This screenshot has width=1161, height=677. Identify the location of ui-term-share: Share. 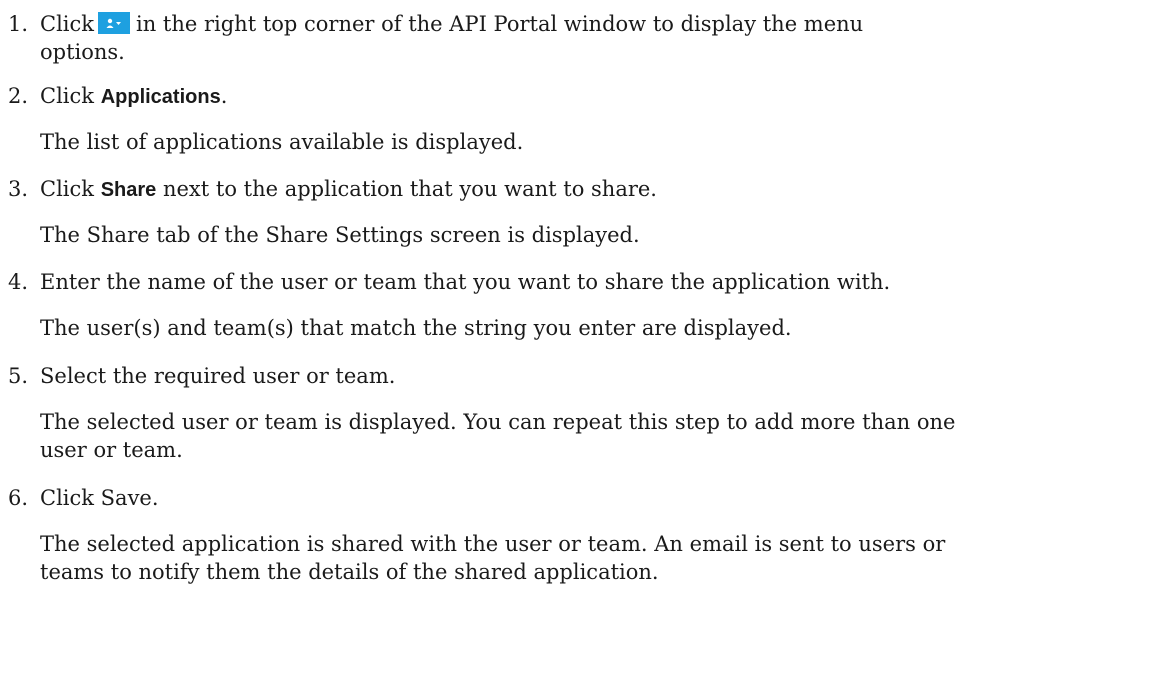
(128, 190).